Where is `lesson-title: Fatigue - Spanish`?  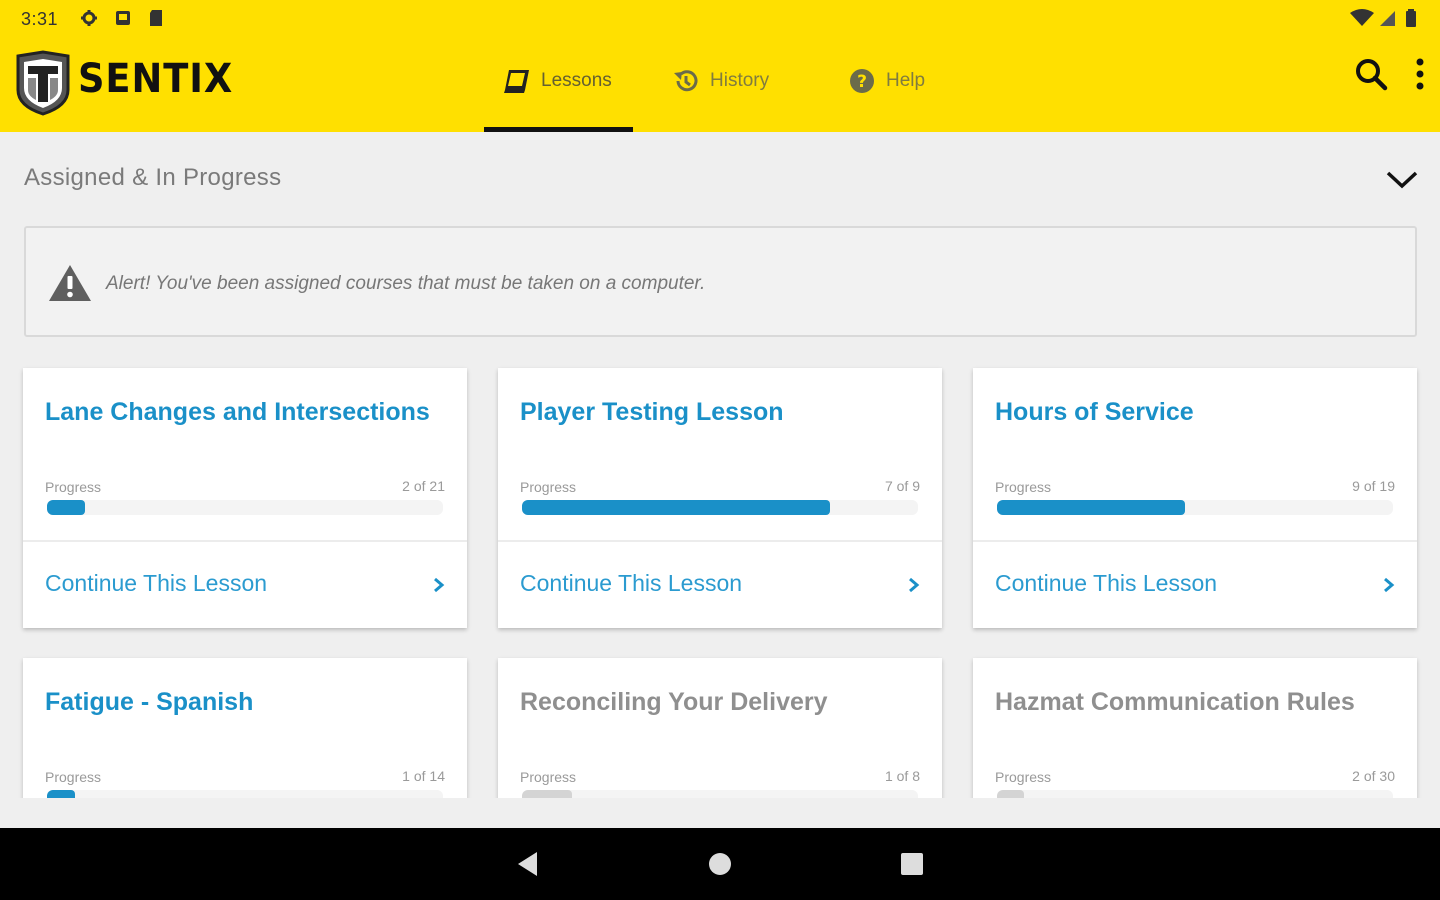 lesson-title: Fatigue - Spanish is located at coordinates (149, 702).